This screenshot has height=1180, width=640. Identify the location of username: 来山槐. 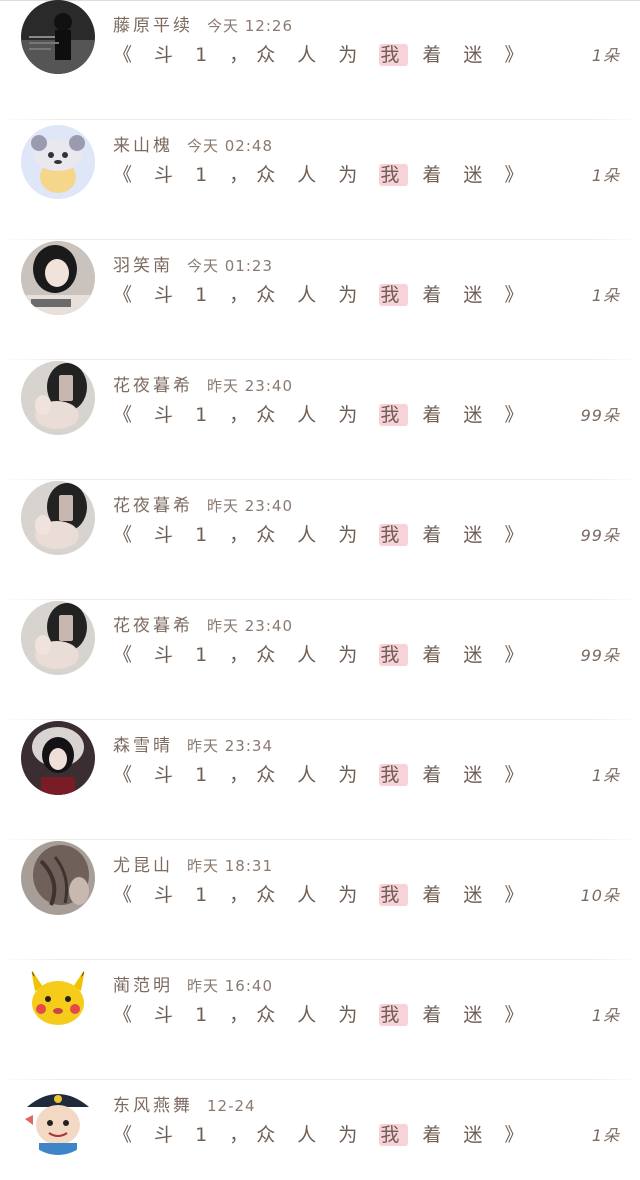
(143, 146).